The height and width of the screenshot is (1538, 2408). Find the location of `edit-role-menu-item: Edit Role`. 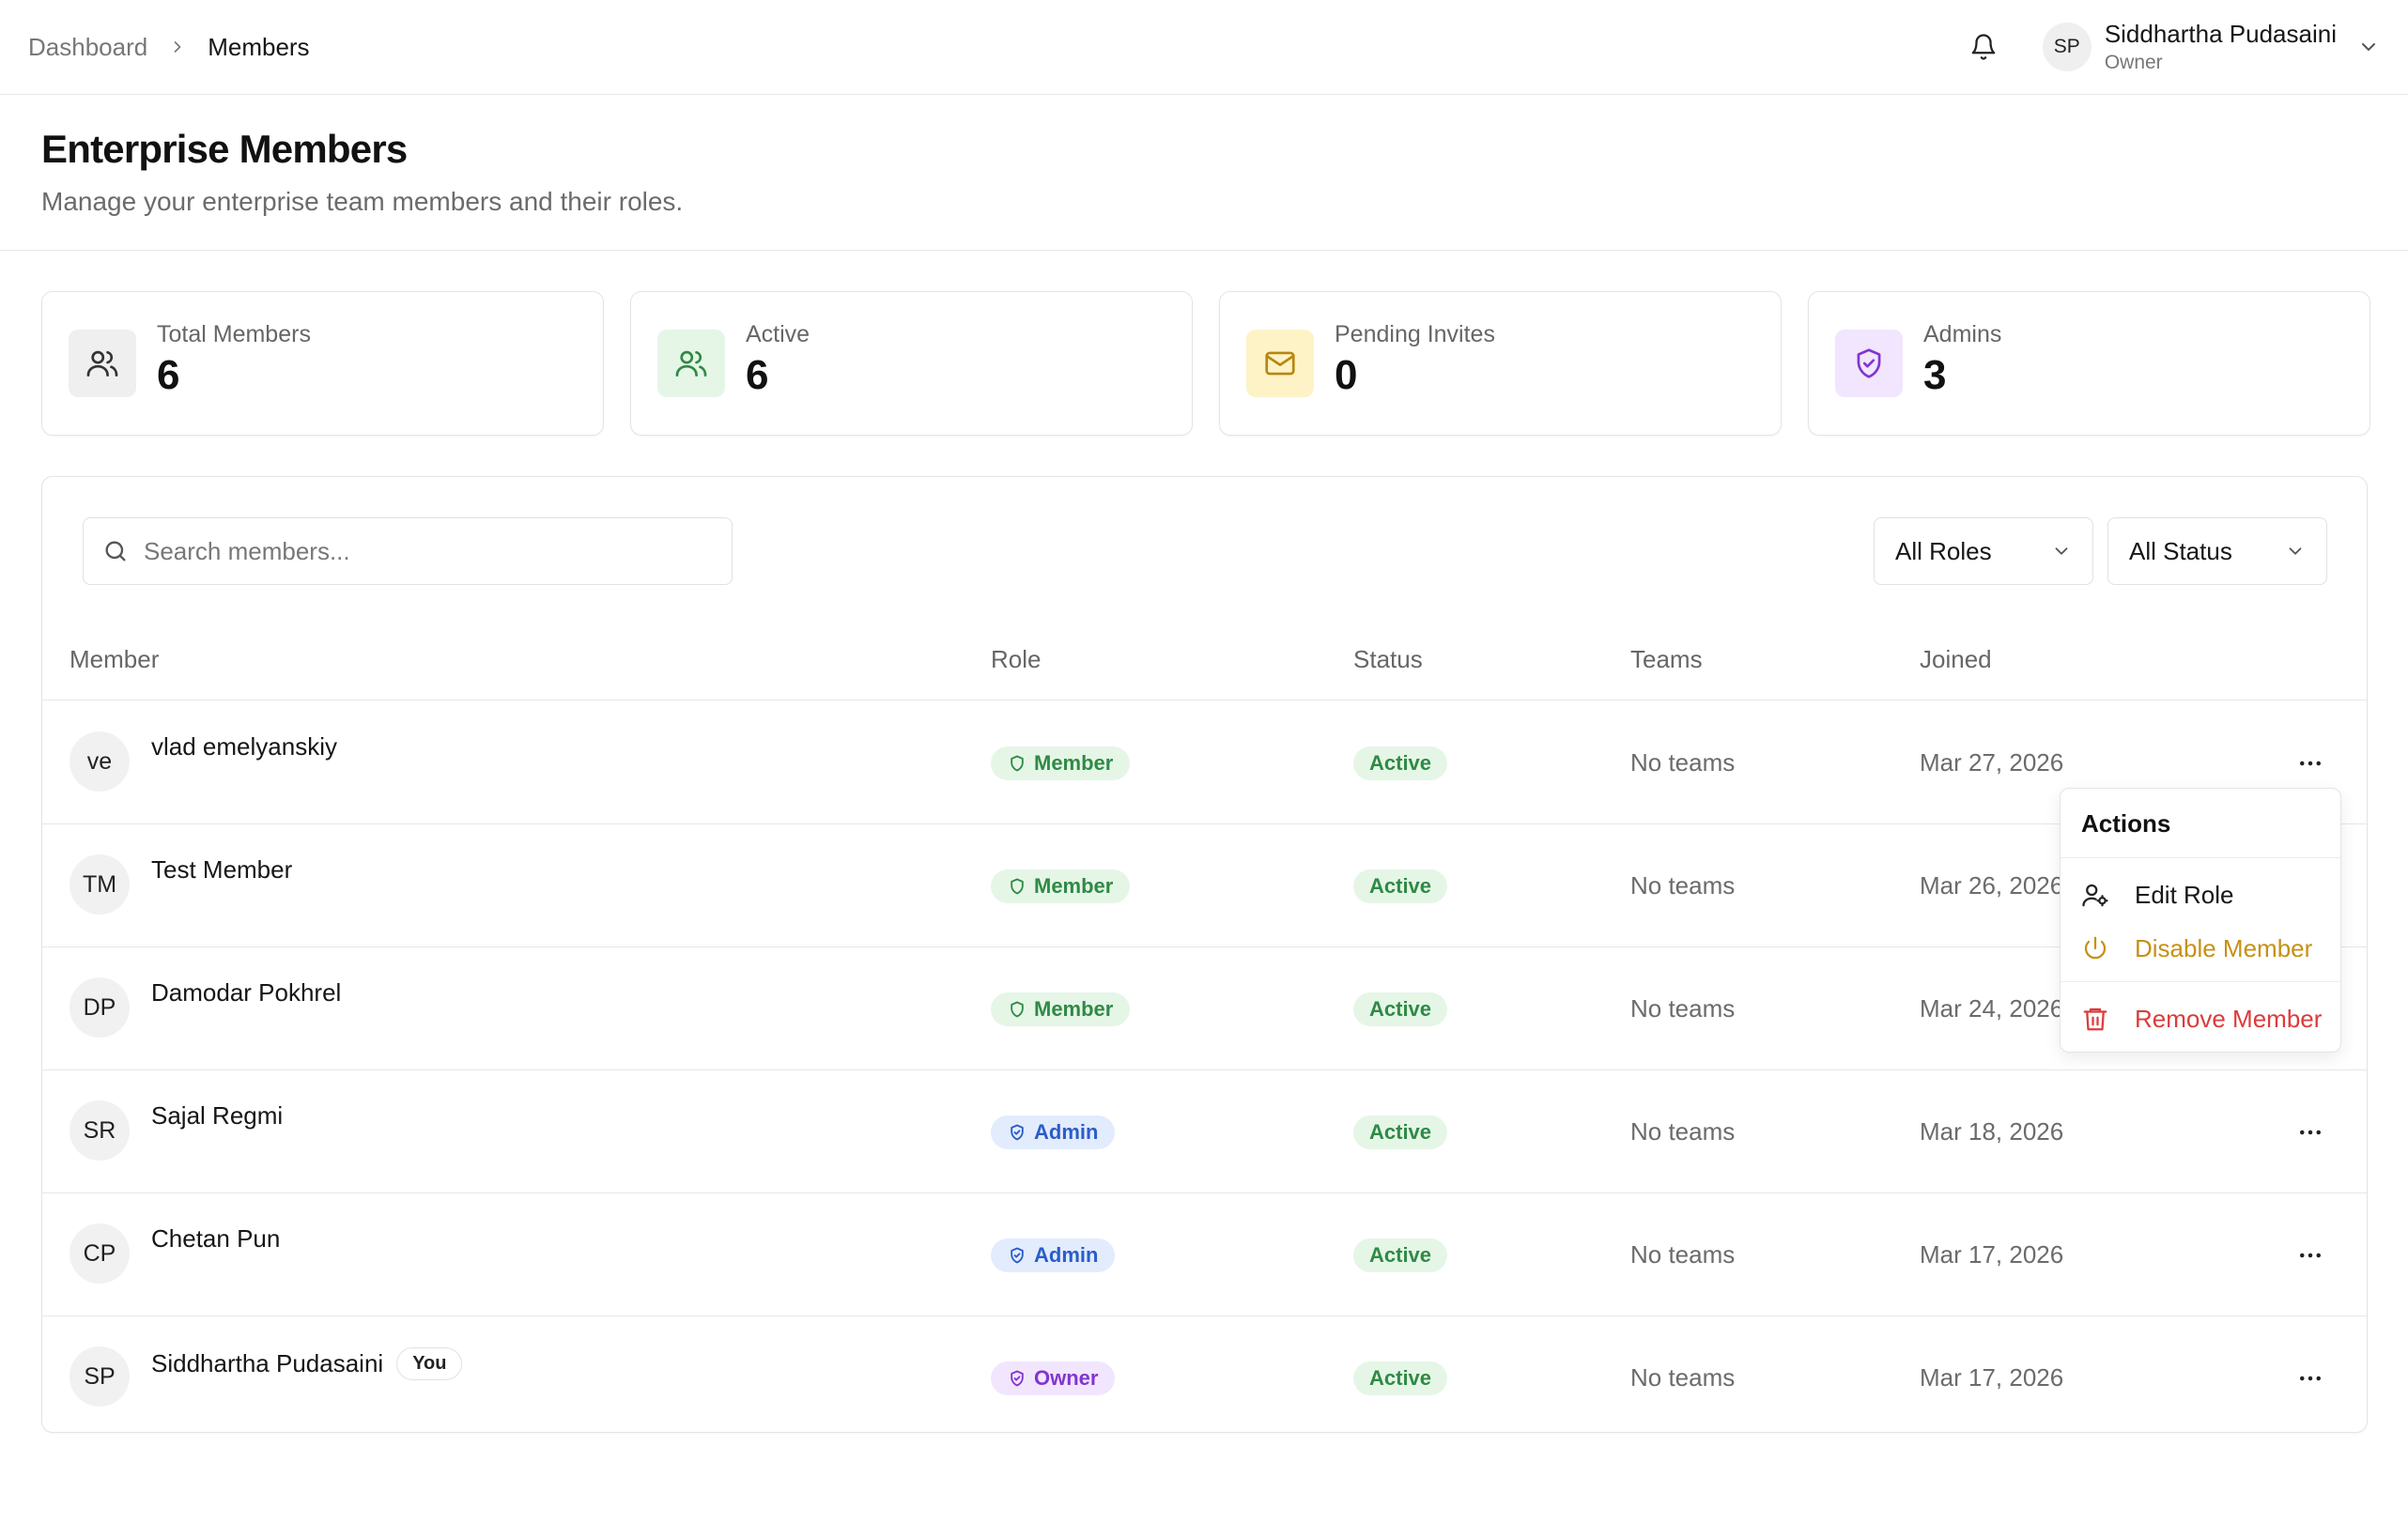

edit-role-menu-item: Edit Role is located at coordinates (2200, 895).